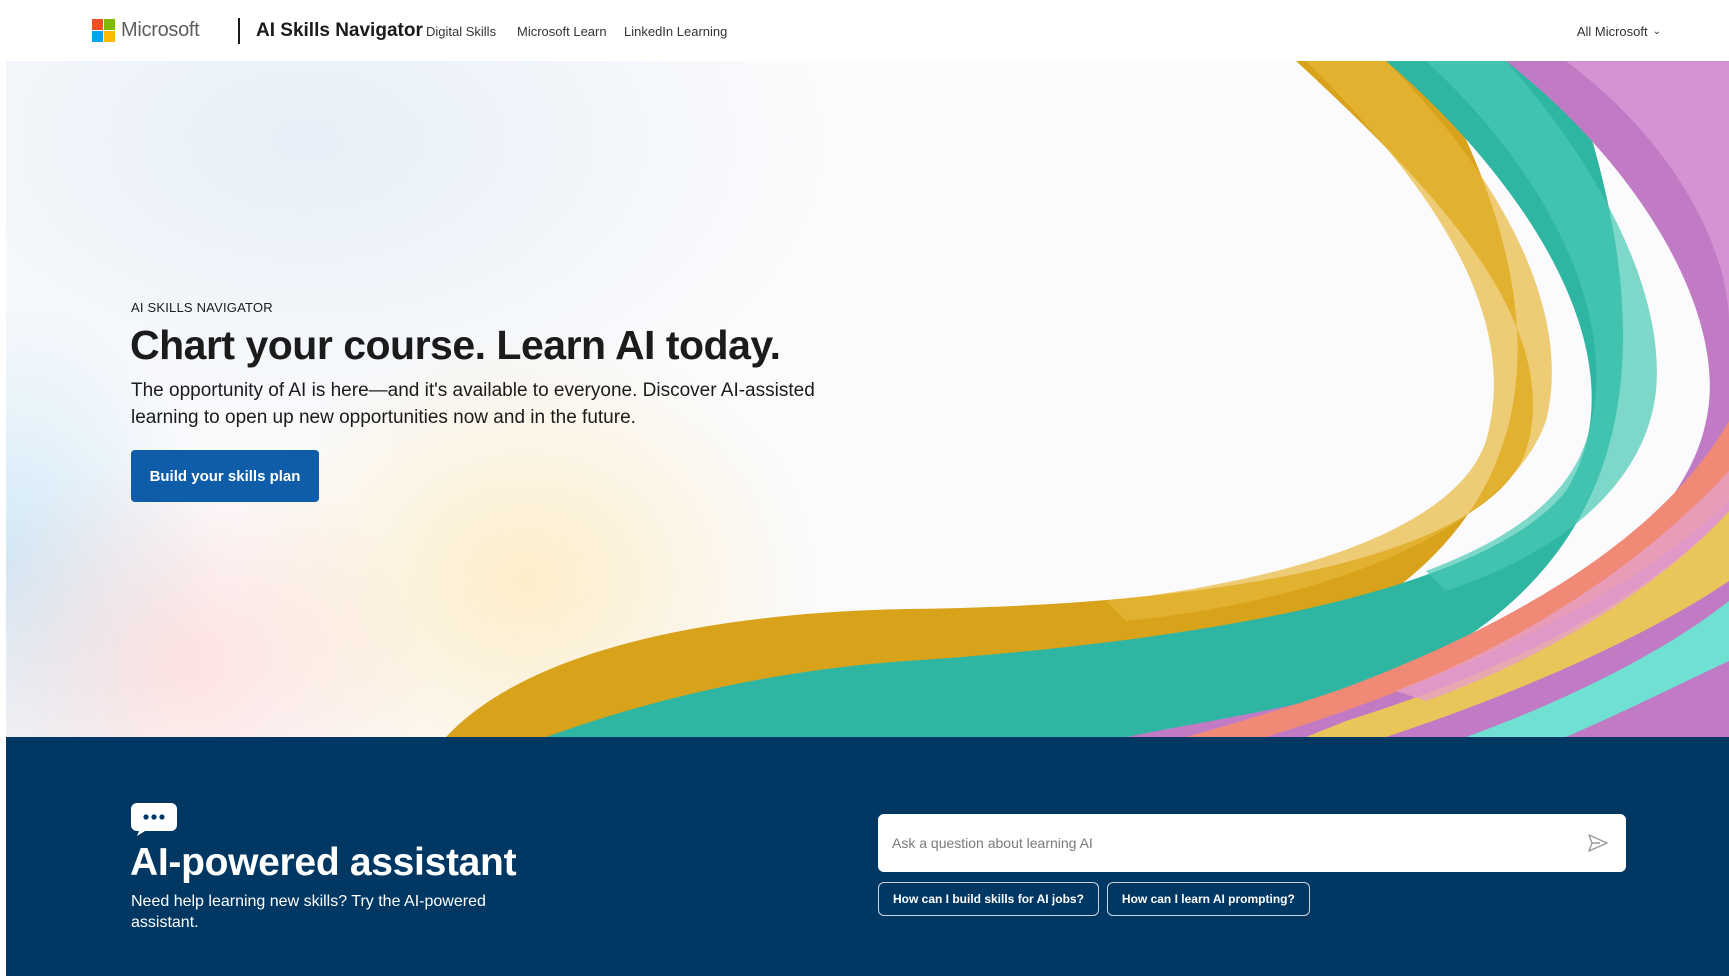 This screenshot has height=976, width=1729. I want to click on microsoft-logo-icon, so click(103, 30).